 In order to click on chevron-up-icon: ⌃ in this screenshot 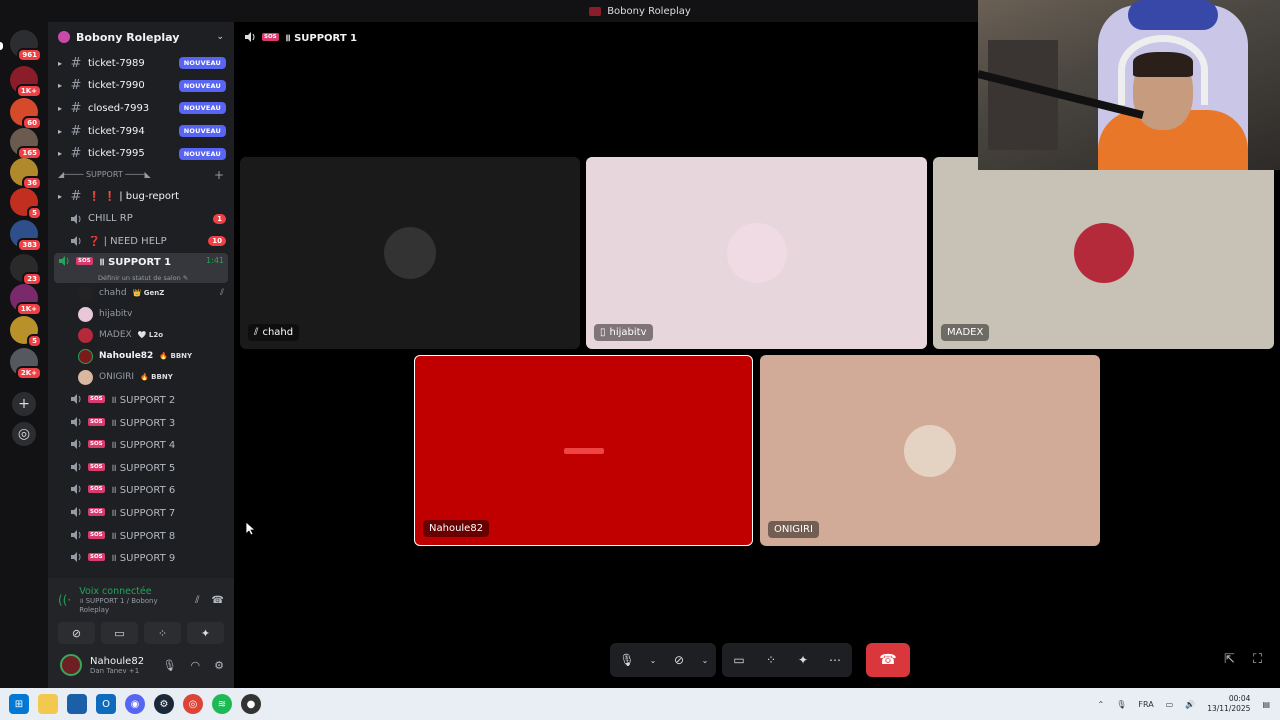, I will do `click(1101, 704)`.